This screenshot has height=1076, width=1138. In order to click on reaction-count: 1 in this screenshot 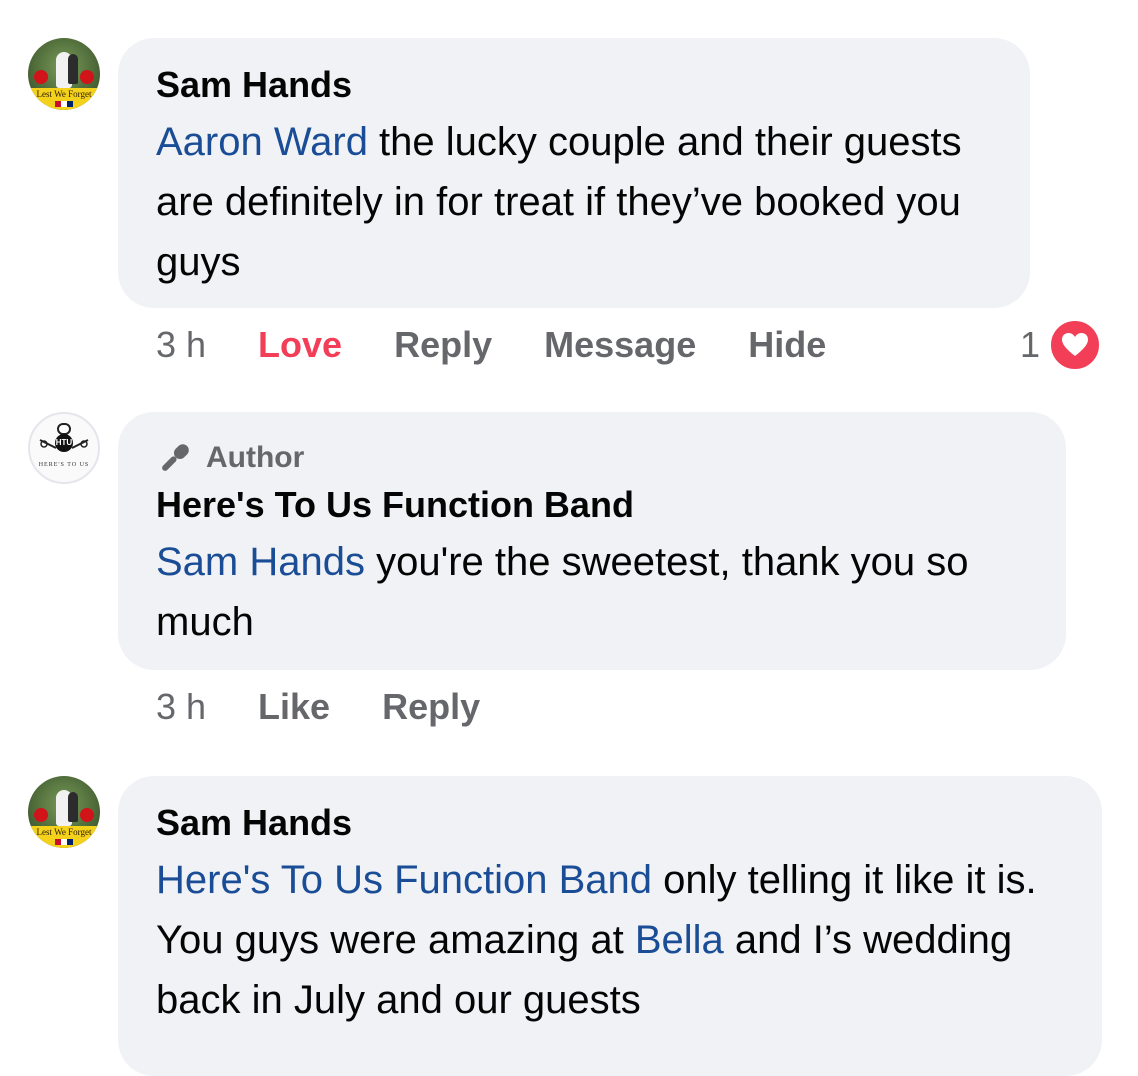, I will do `click(1029, 344)`.